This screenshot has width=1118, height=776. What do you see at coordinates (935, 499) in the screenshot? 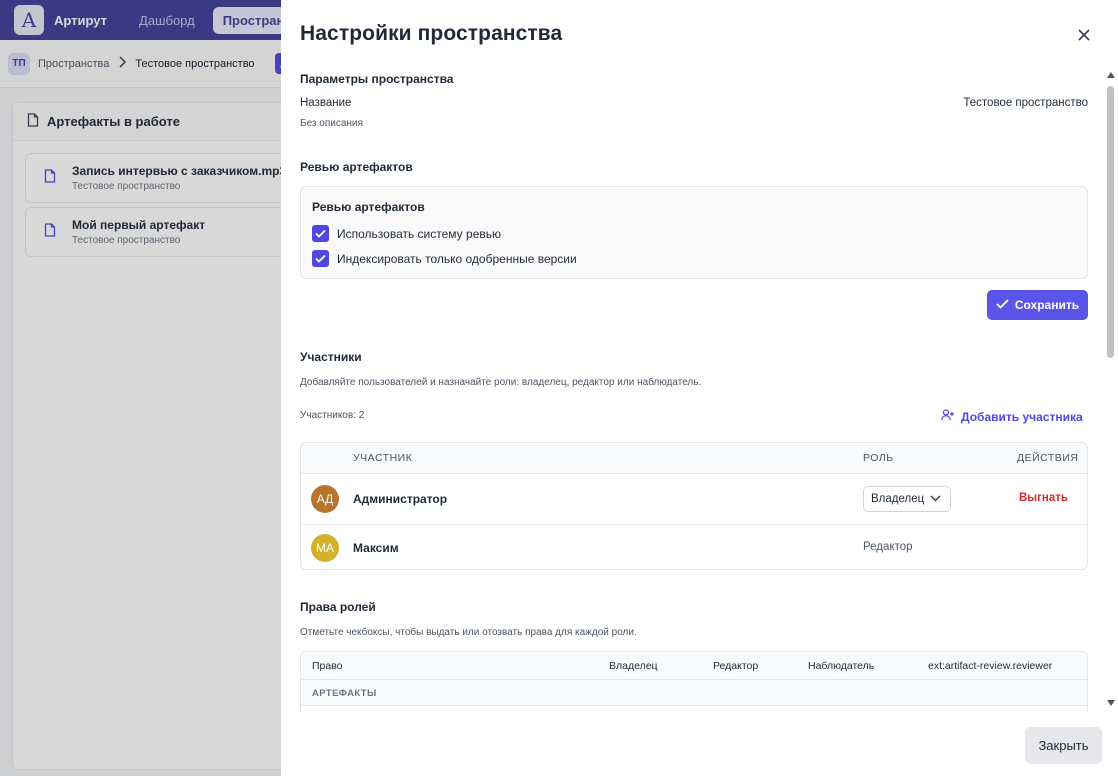
I see `chevron-down-icon` at bounding box center [935, 499].